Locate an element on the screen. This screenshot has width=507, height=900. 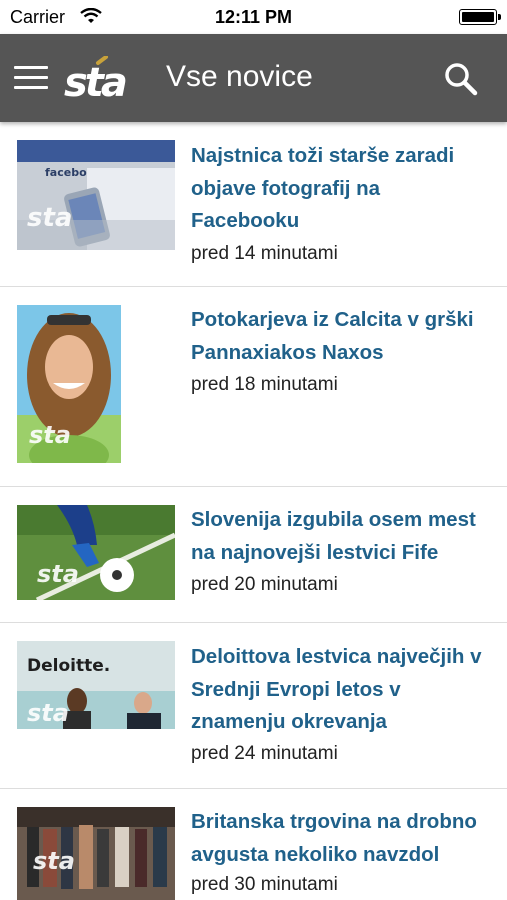
clock-label: 12:11 PM is located at coordinates (253, 17).